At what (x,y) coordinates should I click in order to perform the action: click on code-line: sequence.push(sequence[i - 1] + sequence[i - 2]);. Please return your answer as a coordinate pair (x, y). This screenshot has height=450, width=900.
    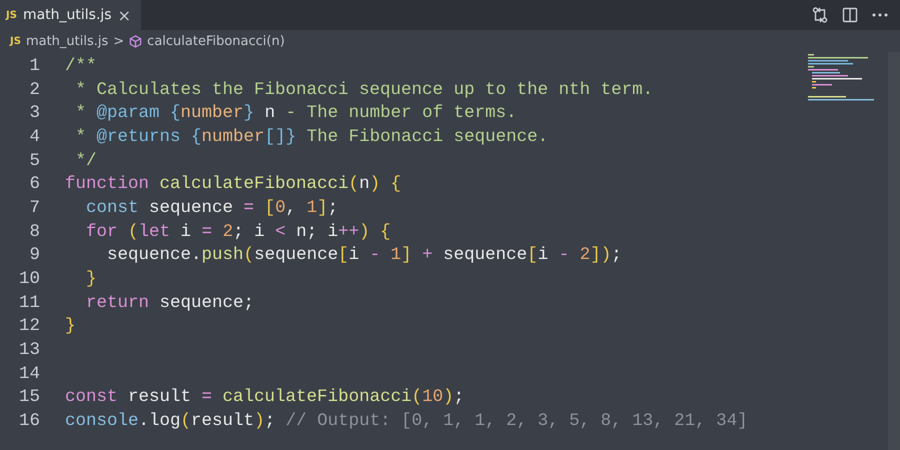
    Looking at the image, I should click on (364, 255).